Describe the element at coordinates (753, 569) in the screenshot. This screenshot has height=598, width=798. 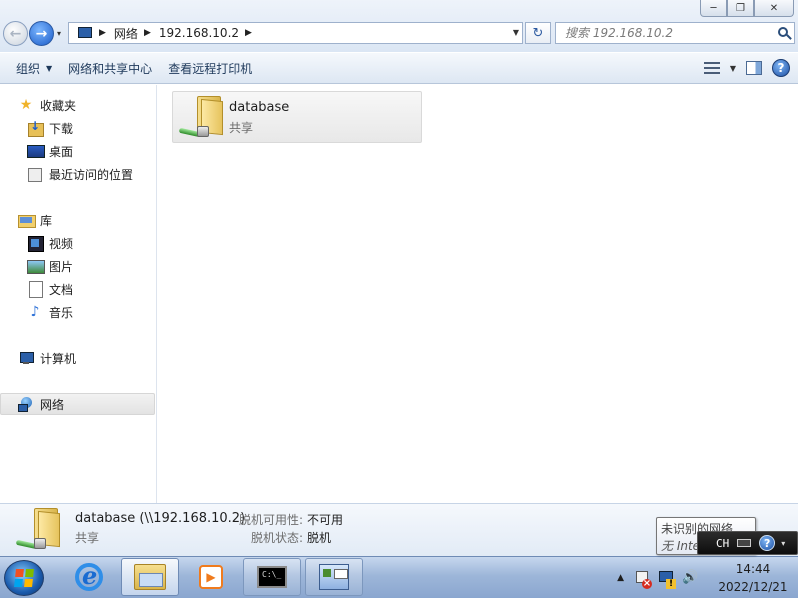
I see `clock-time: 14:44` at that location.